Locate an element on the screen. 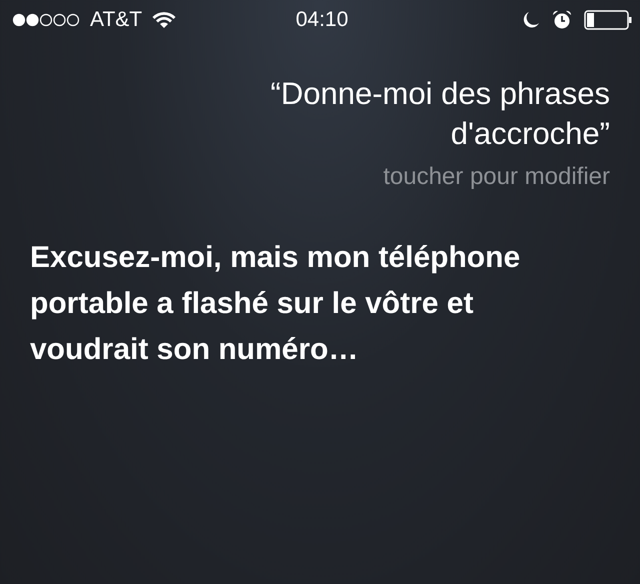  wifi-icon is located at coordinates (164, 20).